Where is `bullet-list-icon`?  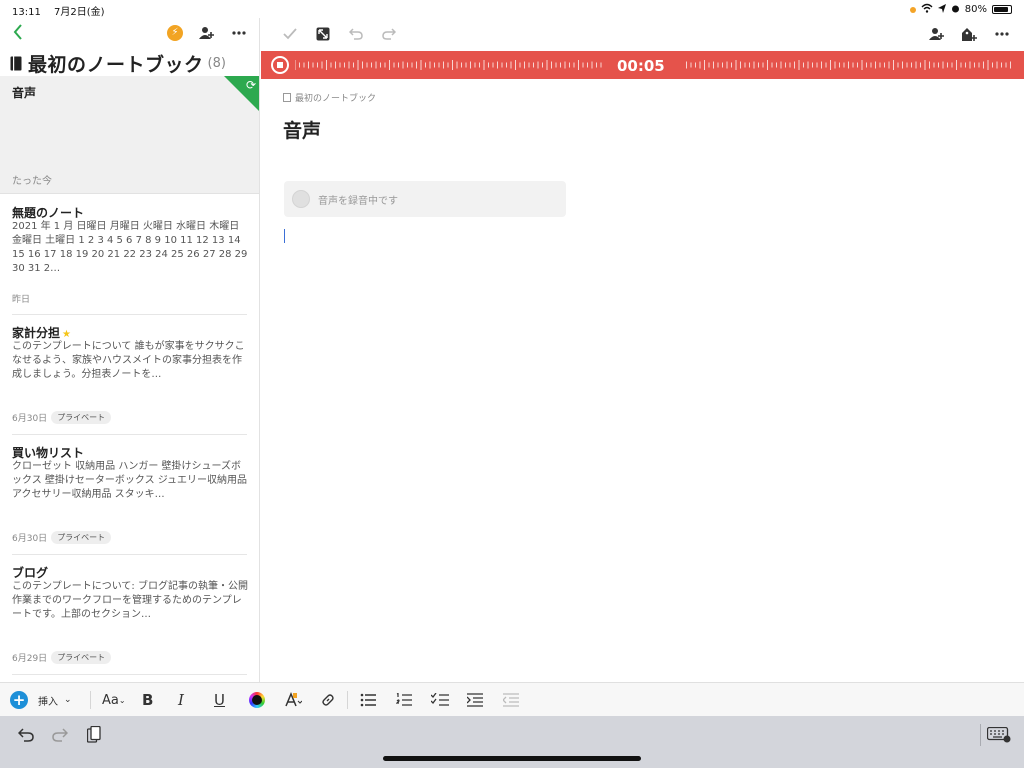 bullet-list-icon is located at coordinates (368, 700).